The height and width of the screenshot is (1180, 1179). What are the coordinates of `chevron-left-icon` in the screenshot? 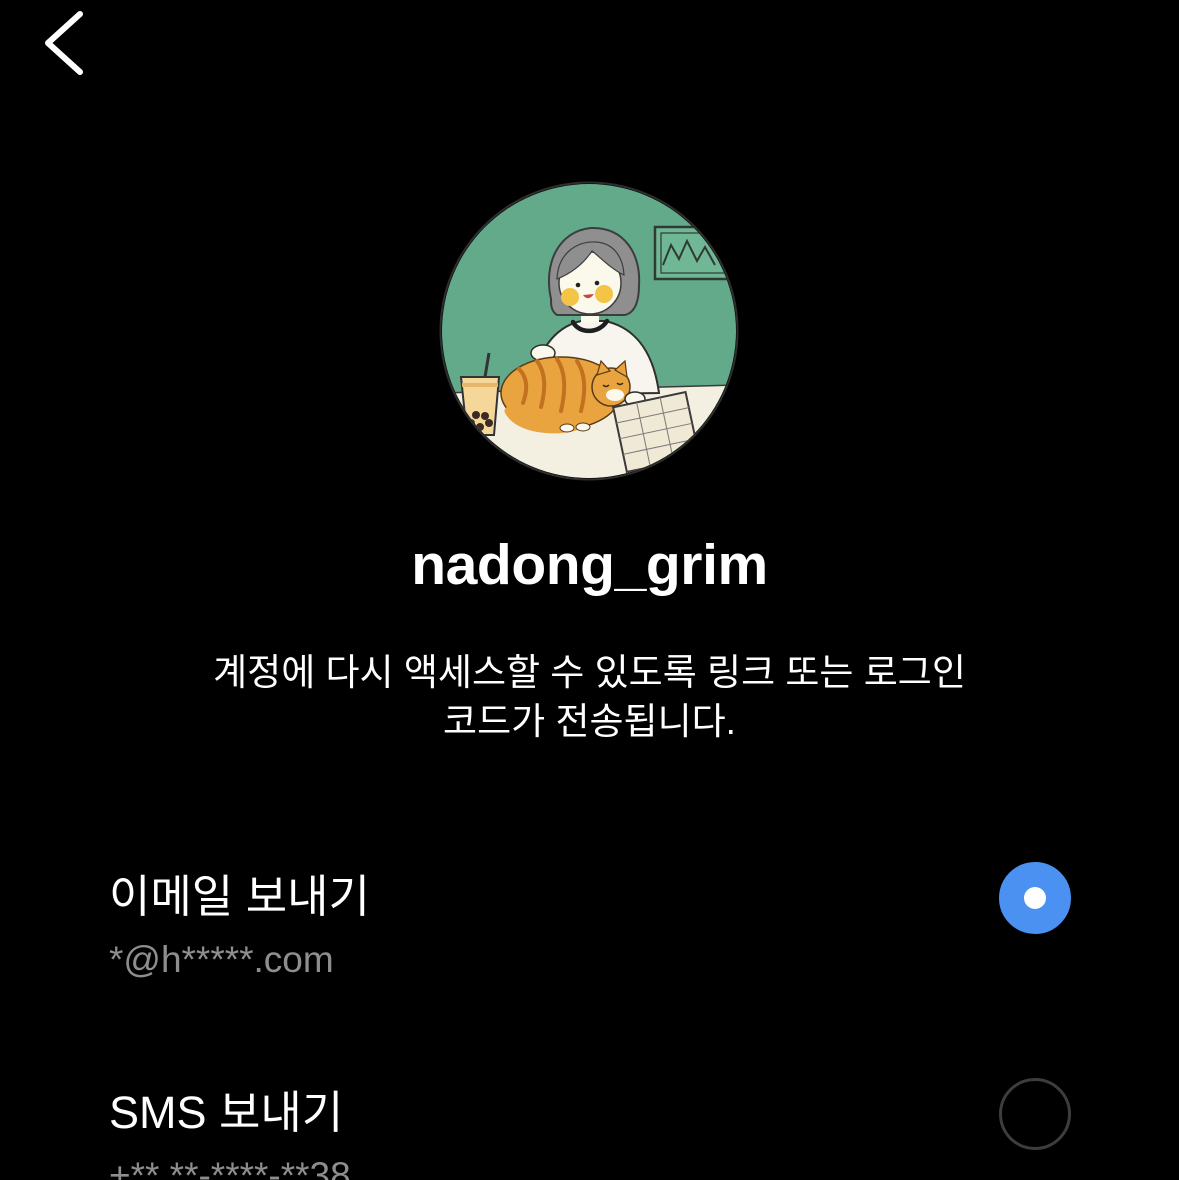 It's located at (64, 43).